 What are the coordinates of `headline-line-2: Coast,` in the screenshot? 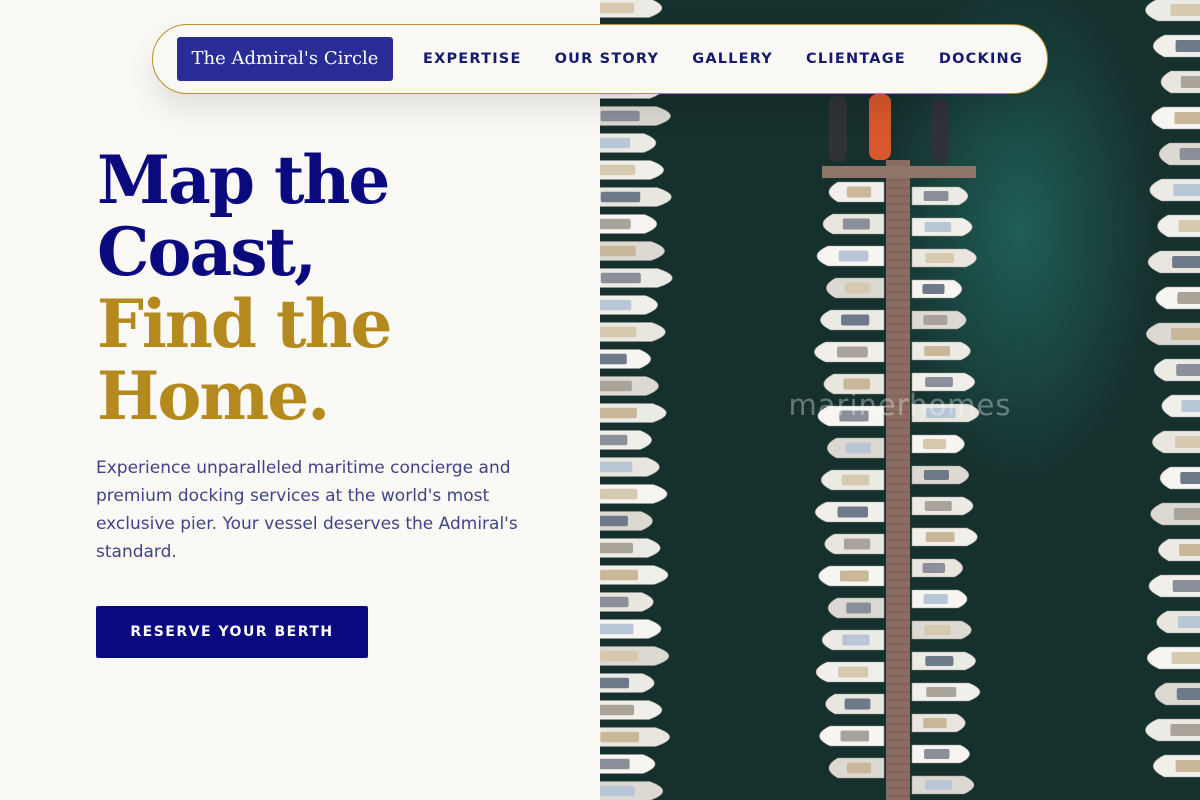 It's located at (207, 252).